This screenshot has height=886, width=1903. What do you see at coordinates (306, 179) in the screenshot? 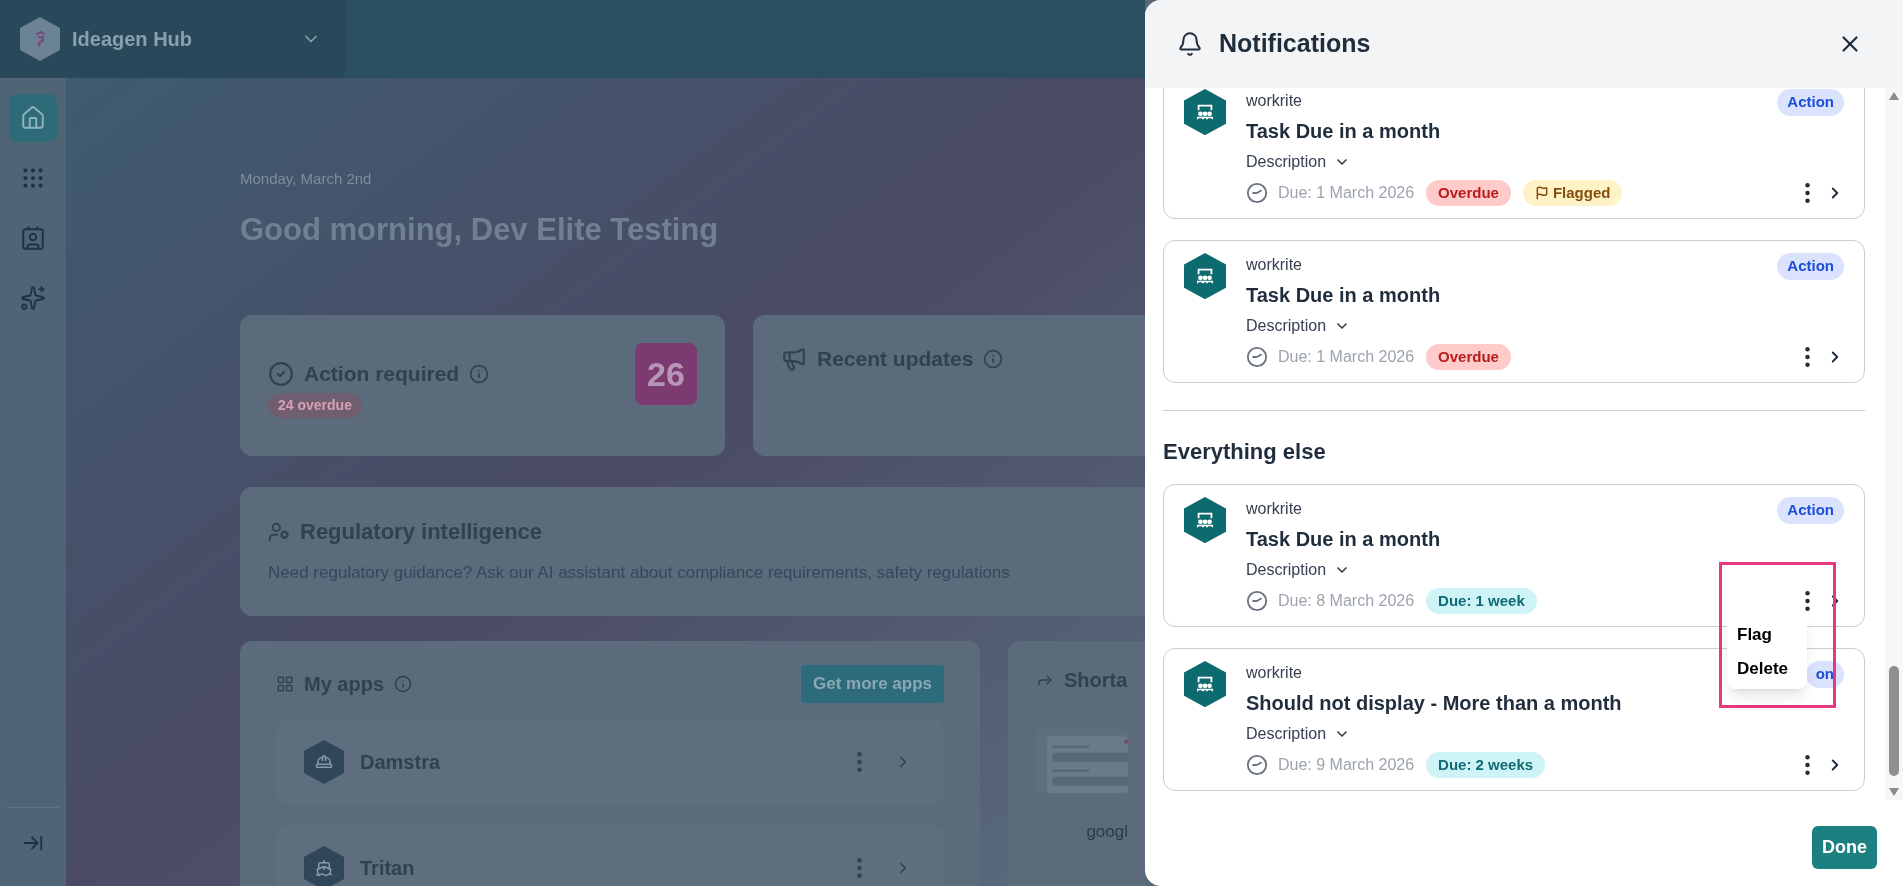
I see `date-label: Monday, March 2nd` at bounding box center [306, 179].